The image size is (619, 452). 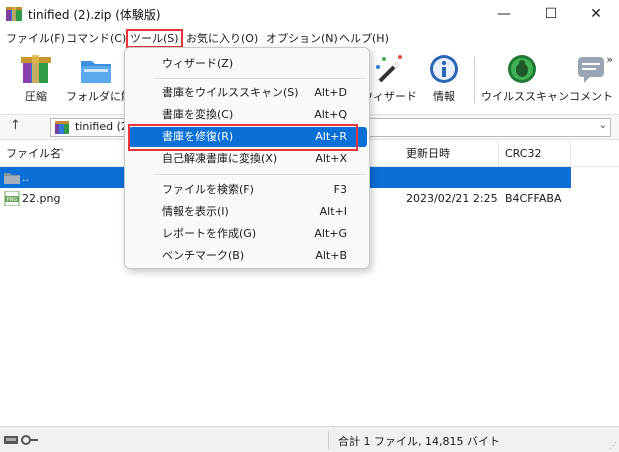 What do you see at coordinates (504, 14) in the screenshot?
I see `minimize-button: —` at bounding box center [504, 14].